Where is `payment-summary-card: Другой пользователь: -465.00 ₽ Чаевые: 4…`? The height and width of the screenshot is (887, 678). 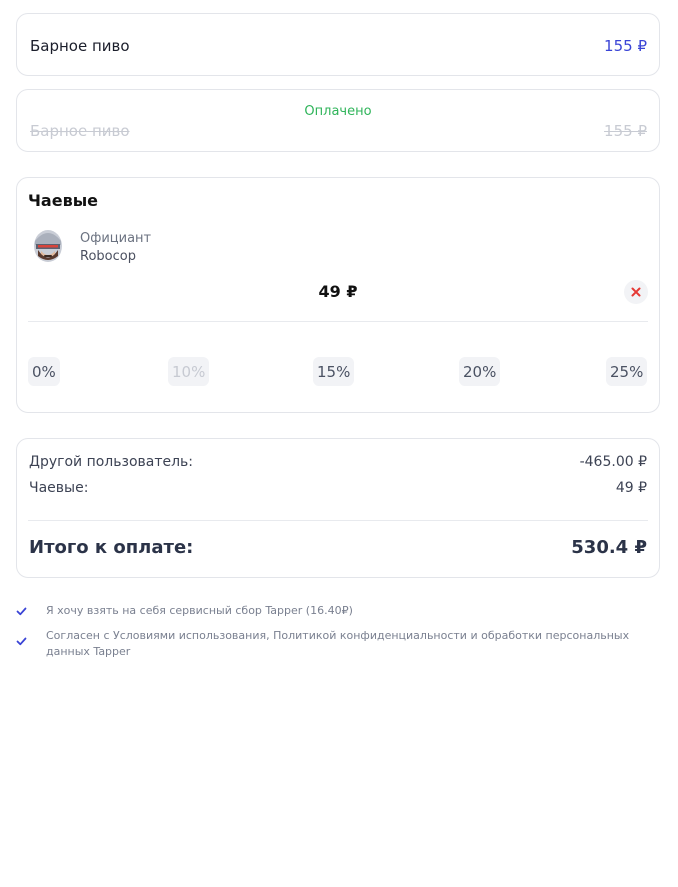
payment-summary-card: Другой пользователь: -465.00 ₽ Чаевые: 4… is located at coordinates (338, 508).